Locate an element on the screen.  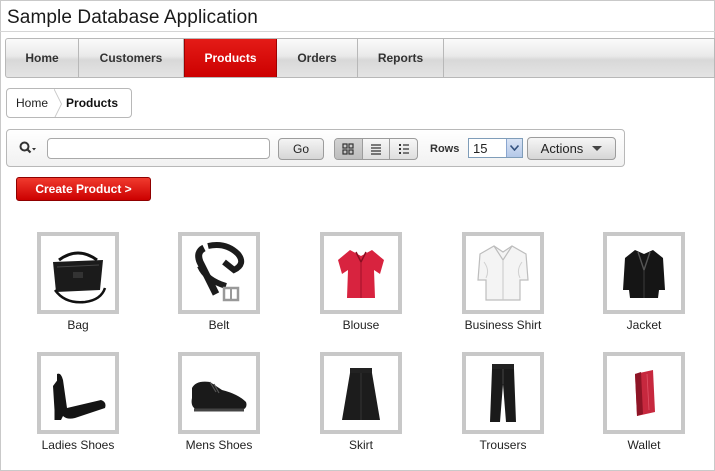
shirt-icon is located at coordinates (503, 273).